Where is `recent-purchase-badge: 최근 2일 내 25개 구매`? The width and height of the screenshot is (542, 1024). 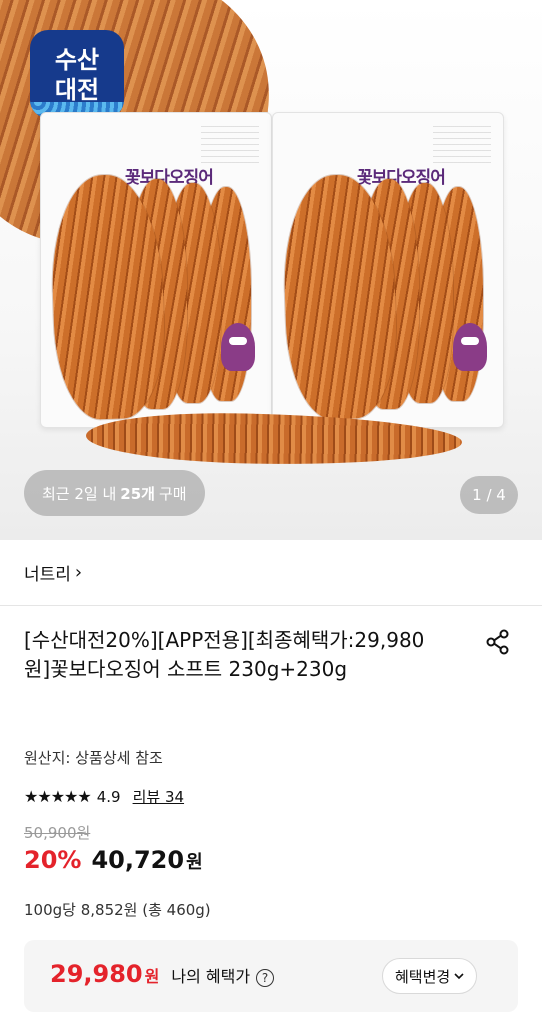
recent-purchase-badge: 최근 2일 내 25개 구매 is located at coordinates (114, 493).